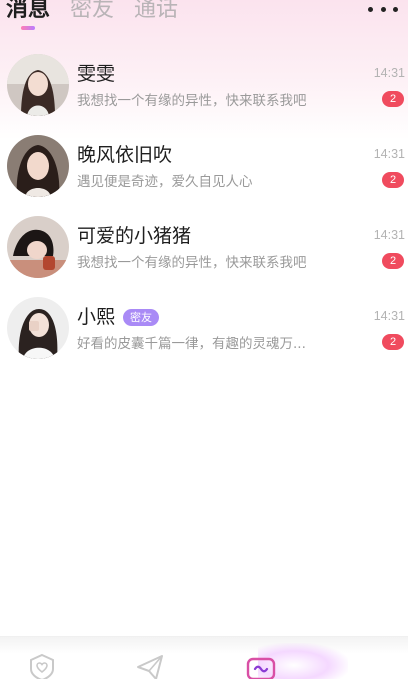 This screenshot has height=679, width=408. I want to click on name-row: 雯雯, so click(96, 74).